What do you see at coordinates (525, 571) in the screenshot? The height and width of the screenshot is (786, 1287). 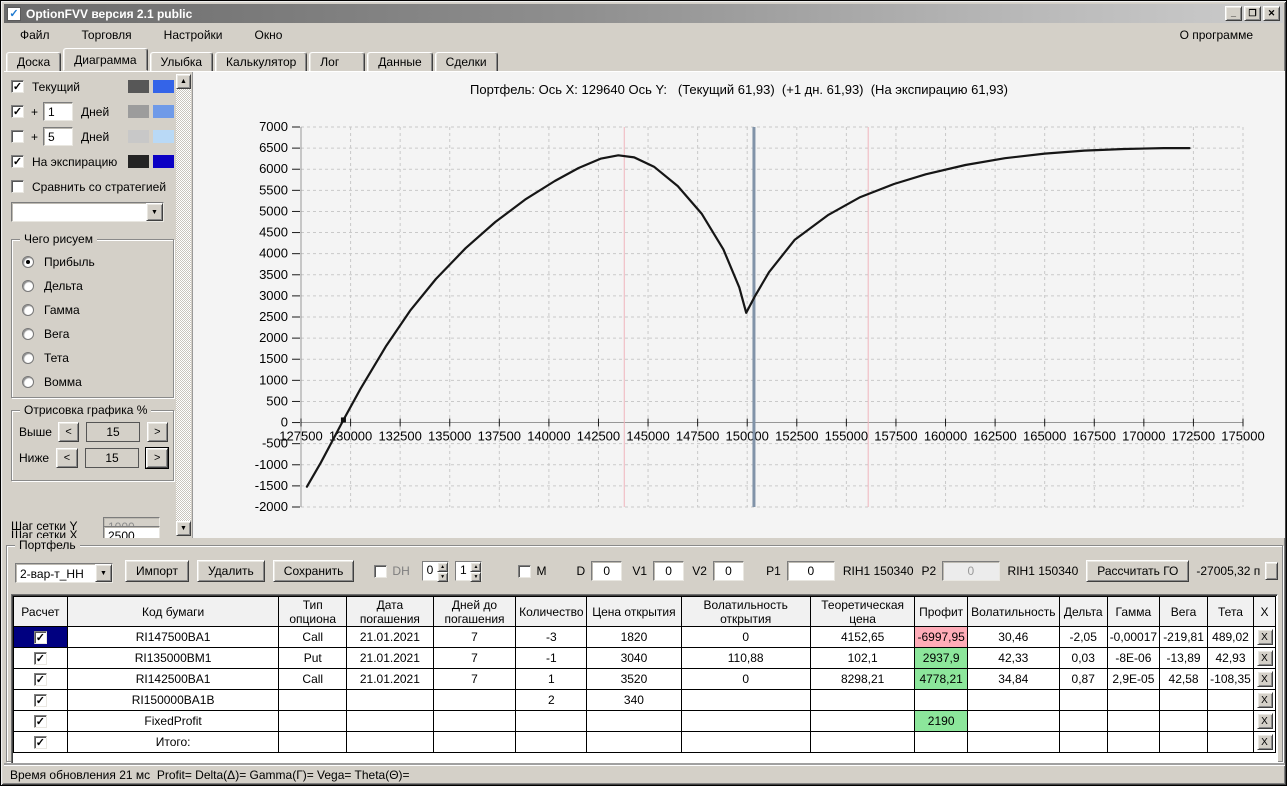 I see `m-checkbox` at bounding box center [525, 571].